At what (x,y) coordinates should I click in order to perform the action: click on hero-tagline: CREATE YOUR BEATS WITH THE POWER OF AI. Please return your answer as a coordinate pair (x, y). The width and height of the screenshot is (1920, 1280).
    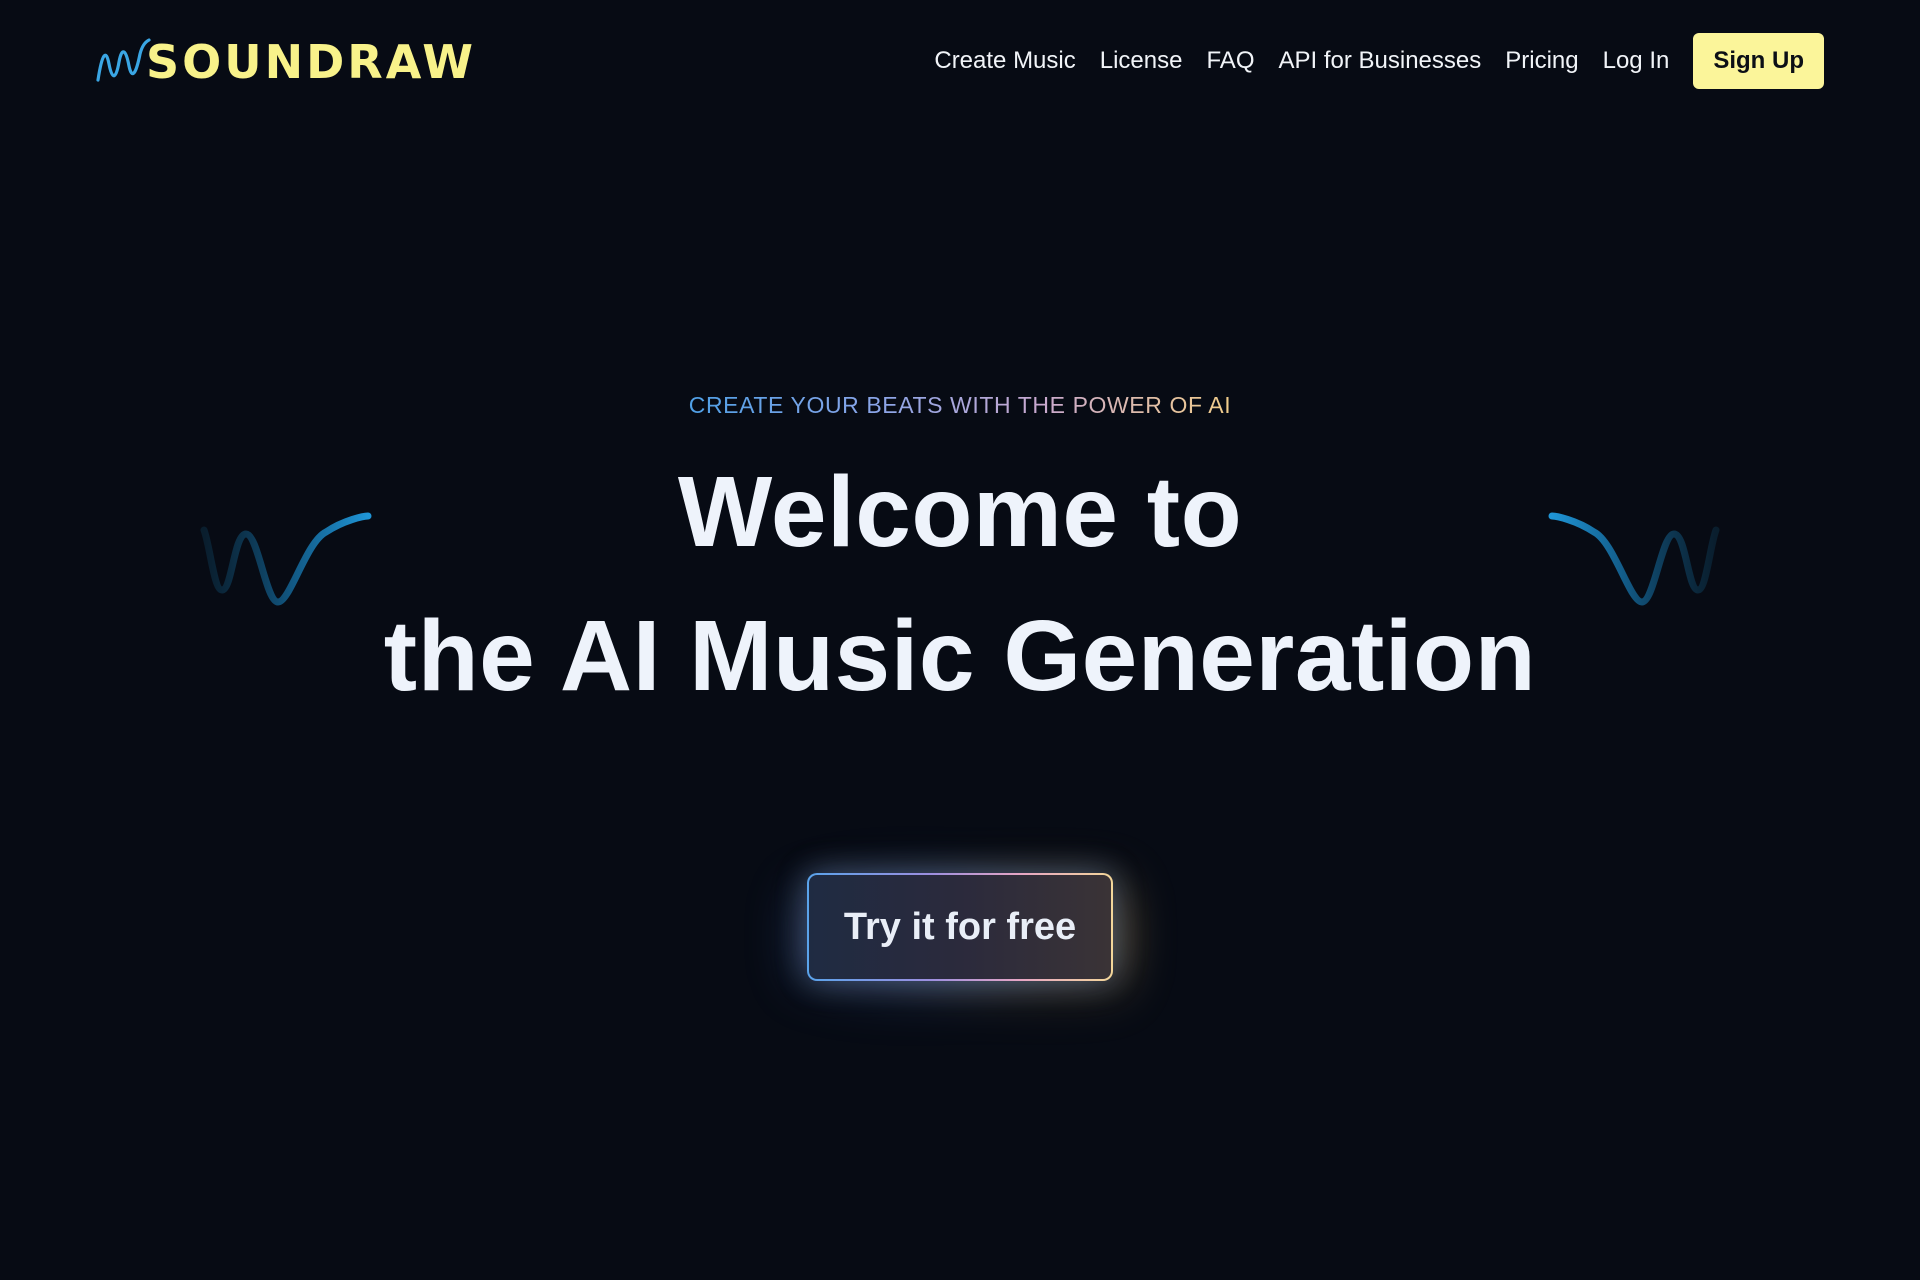
    Looking at the image, I should click on (960, 405).